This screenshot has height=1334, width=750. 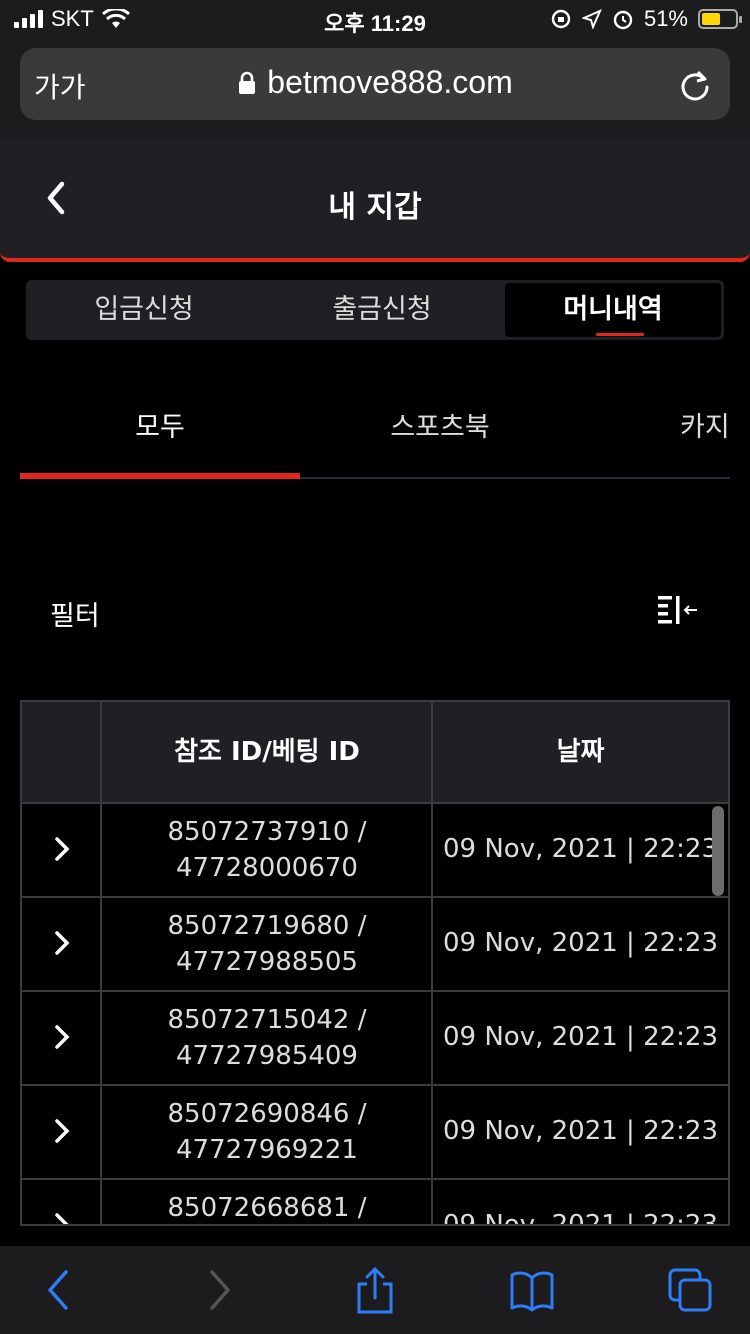 What do you see at coordinates (375, 1290) in the screenshot?
I see `share-icon` at bounding box center [375, 1290].